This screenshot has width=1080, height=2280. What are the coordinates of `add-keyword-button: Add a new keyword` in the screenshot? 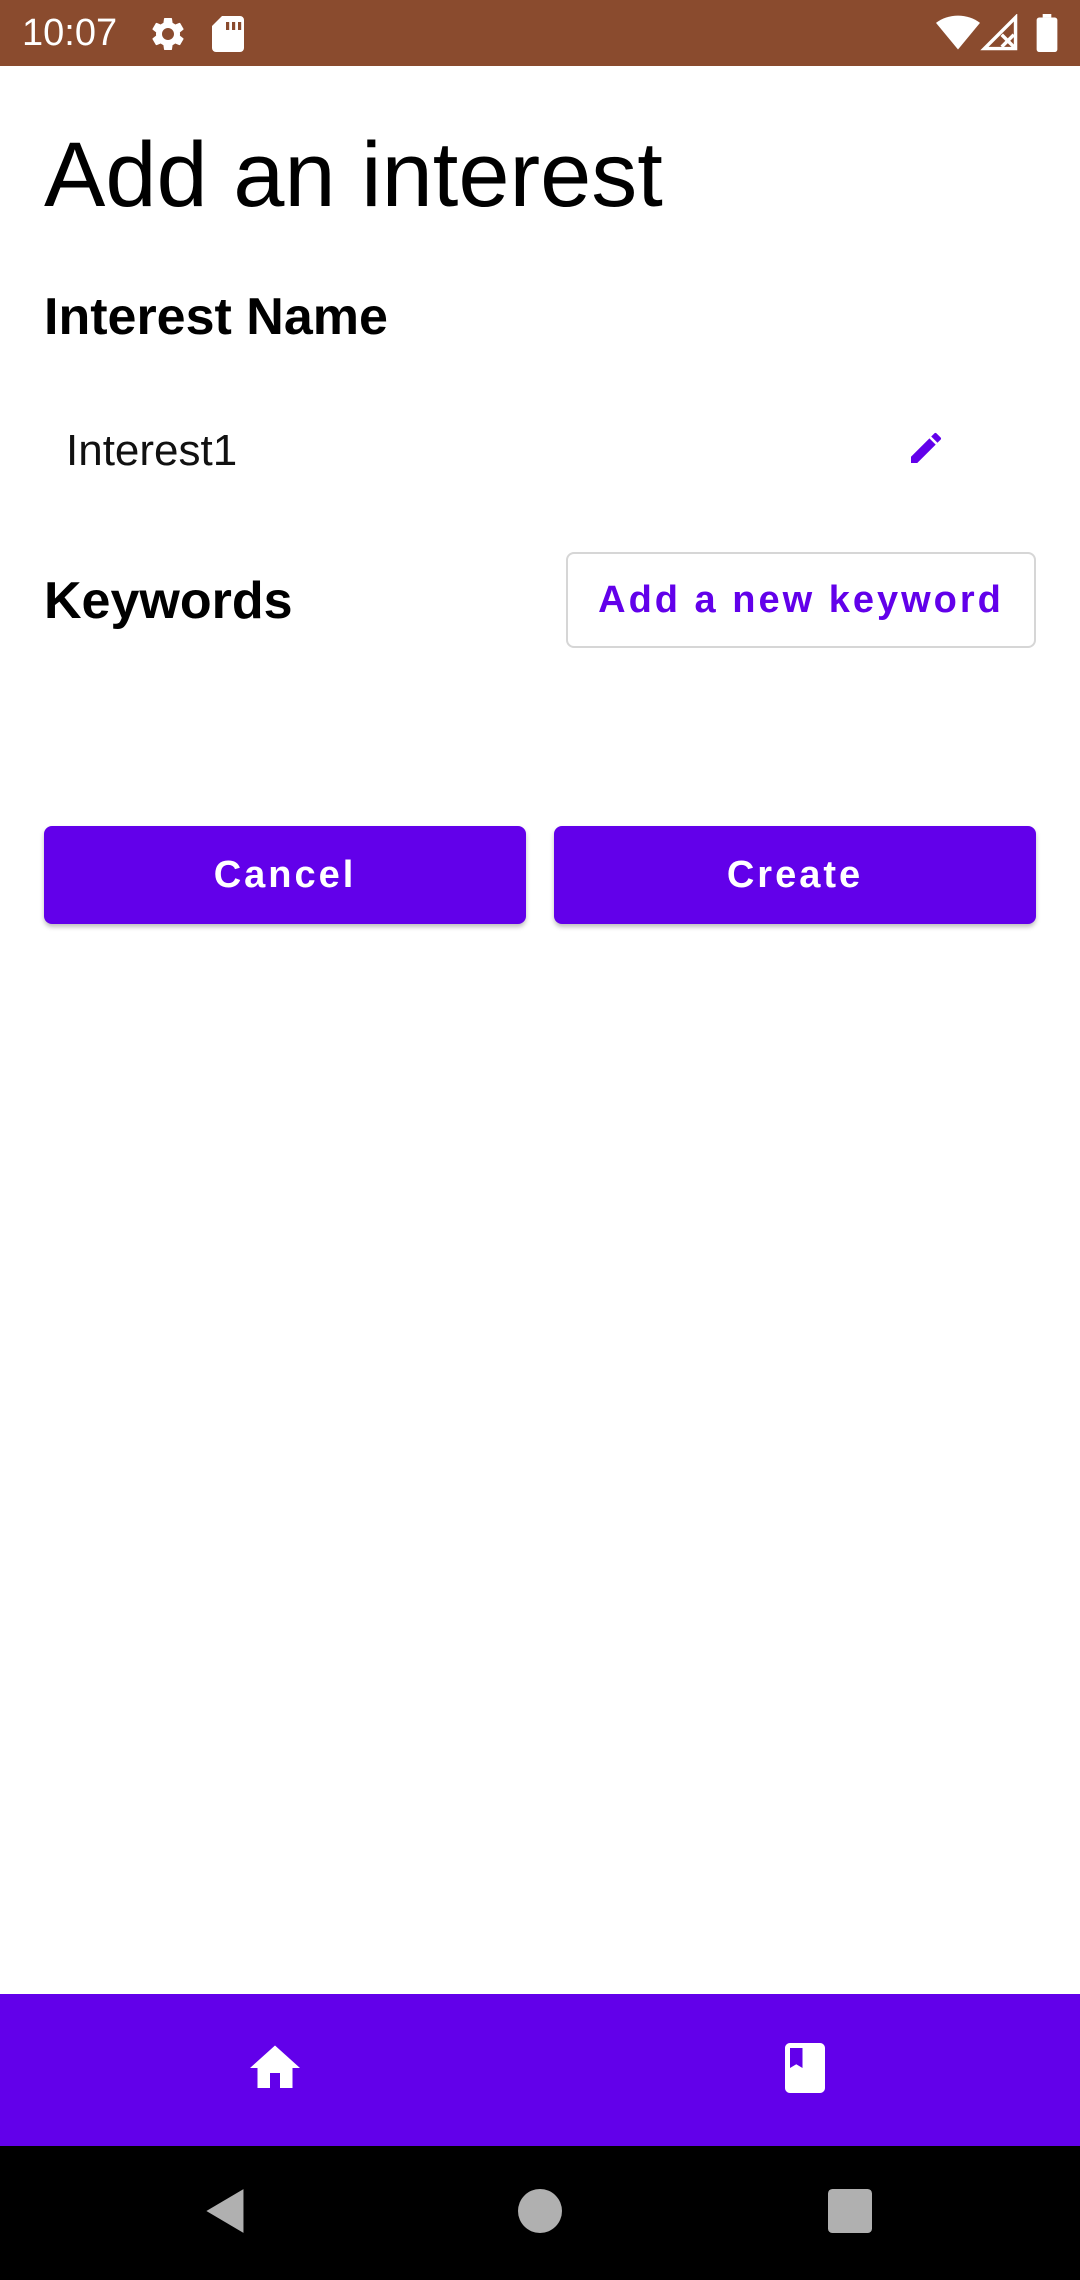 It's located at (801, 600).